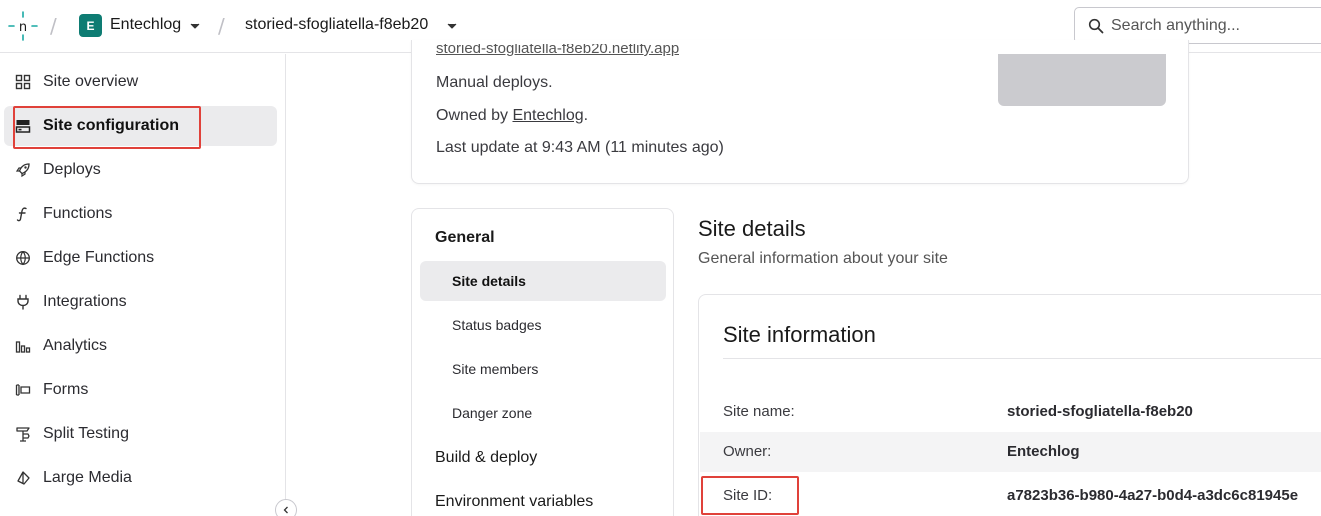 This screenshot has width=1321, height=516. What do you see at coordinates (557, 51) in the screenshot?
I see `site-url-link: storied-sfogliatella-f8eb20.netlify.app` at bounding box center [557, 51].